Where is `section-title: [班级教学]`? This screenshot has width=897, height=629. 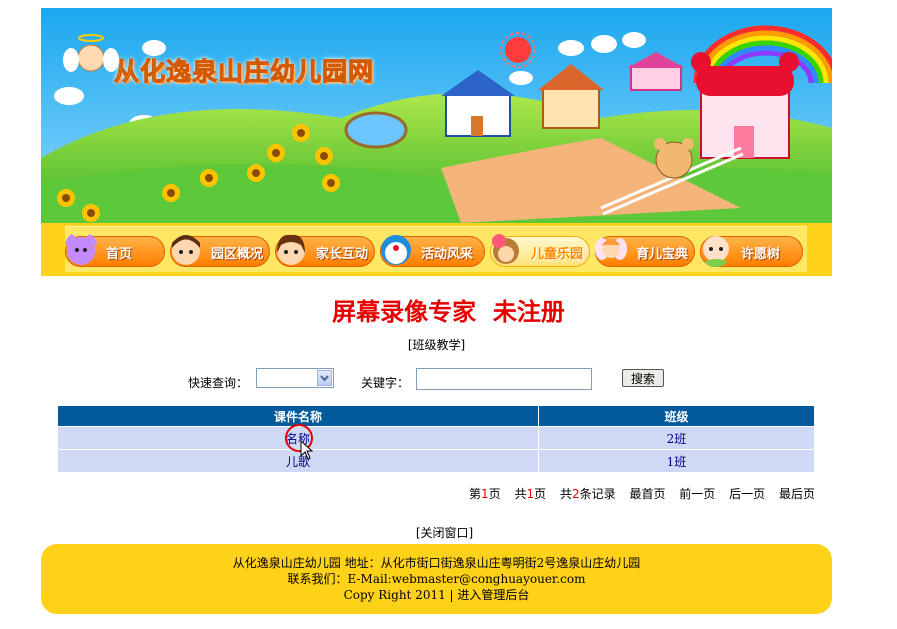
section-title: [班级教学] is located at coordinates (436, 345).